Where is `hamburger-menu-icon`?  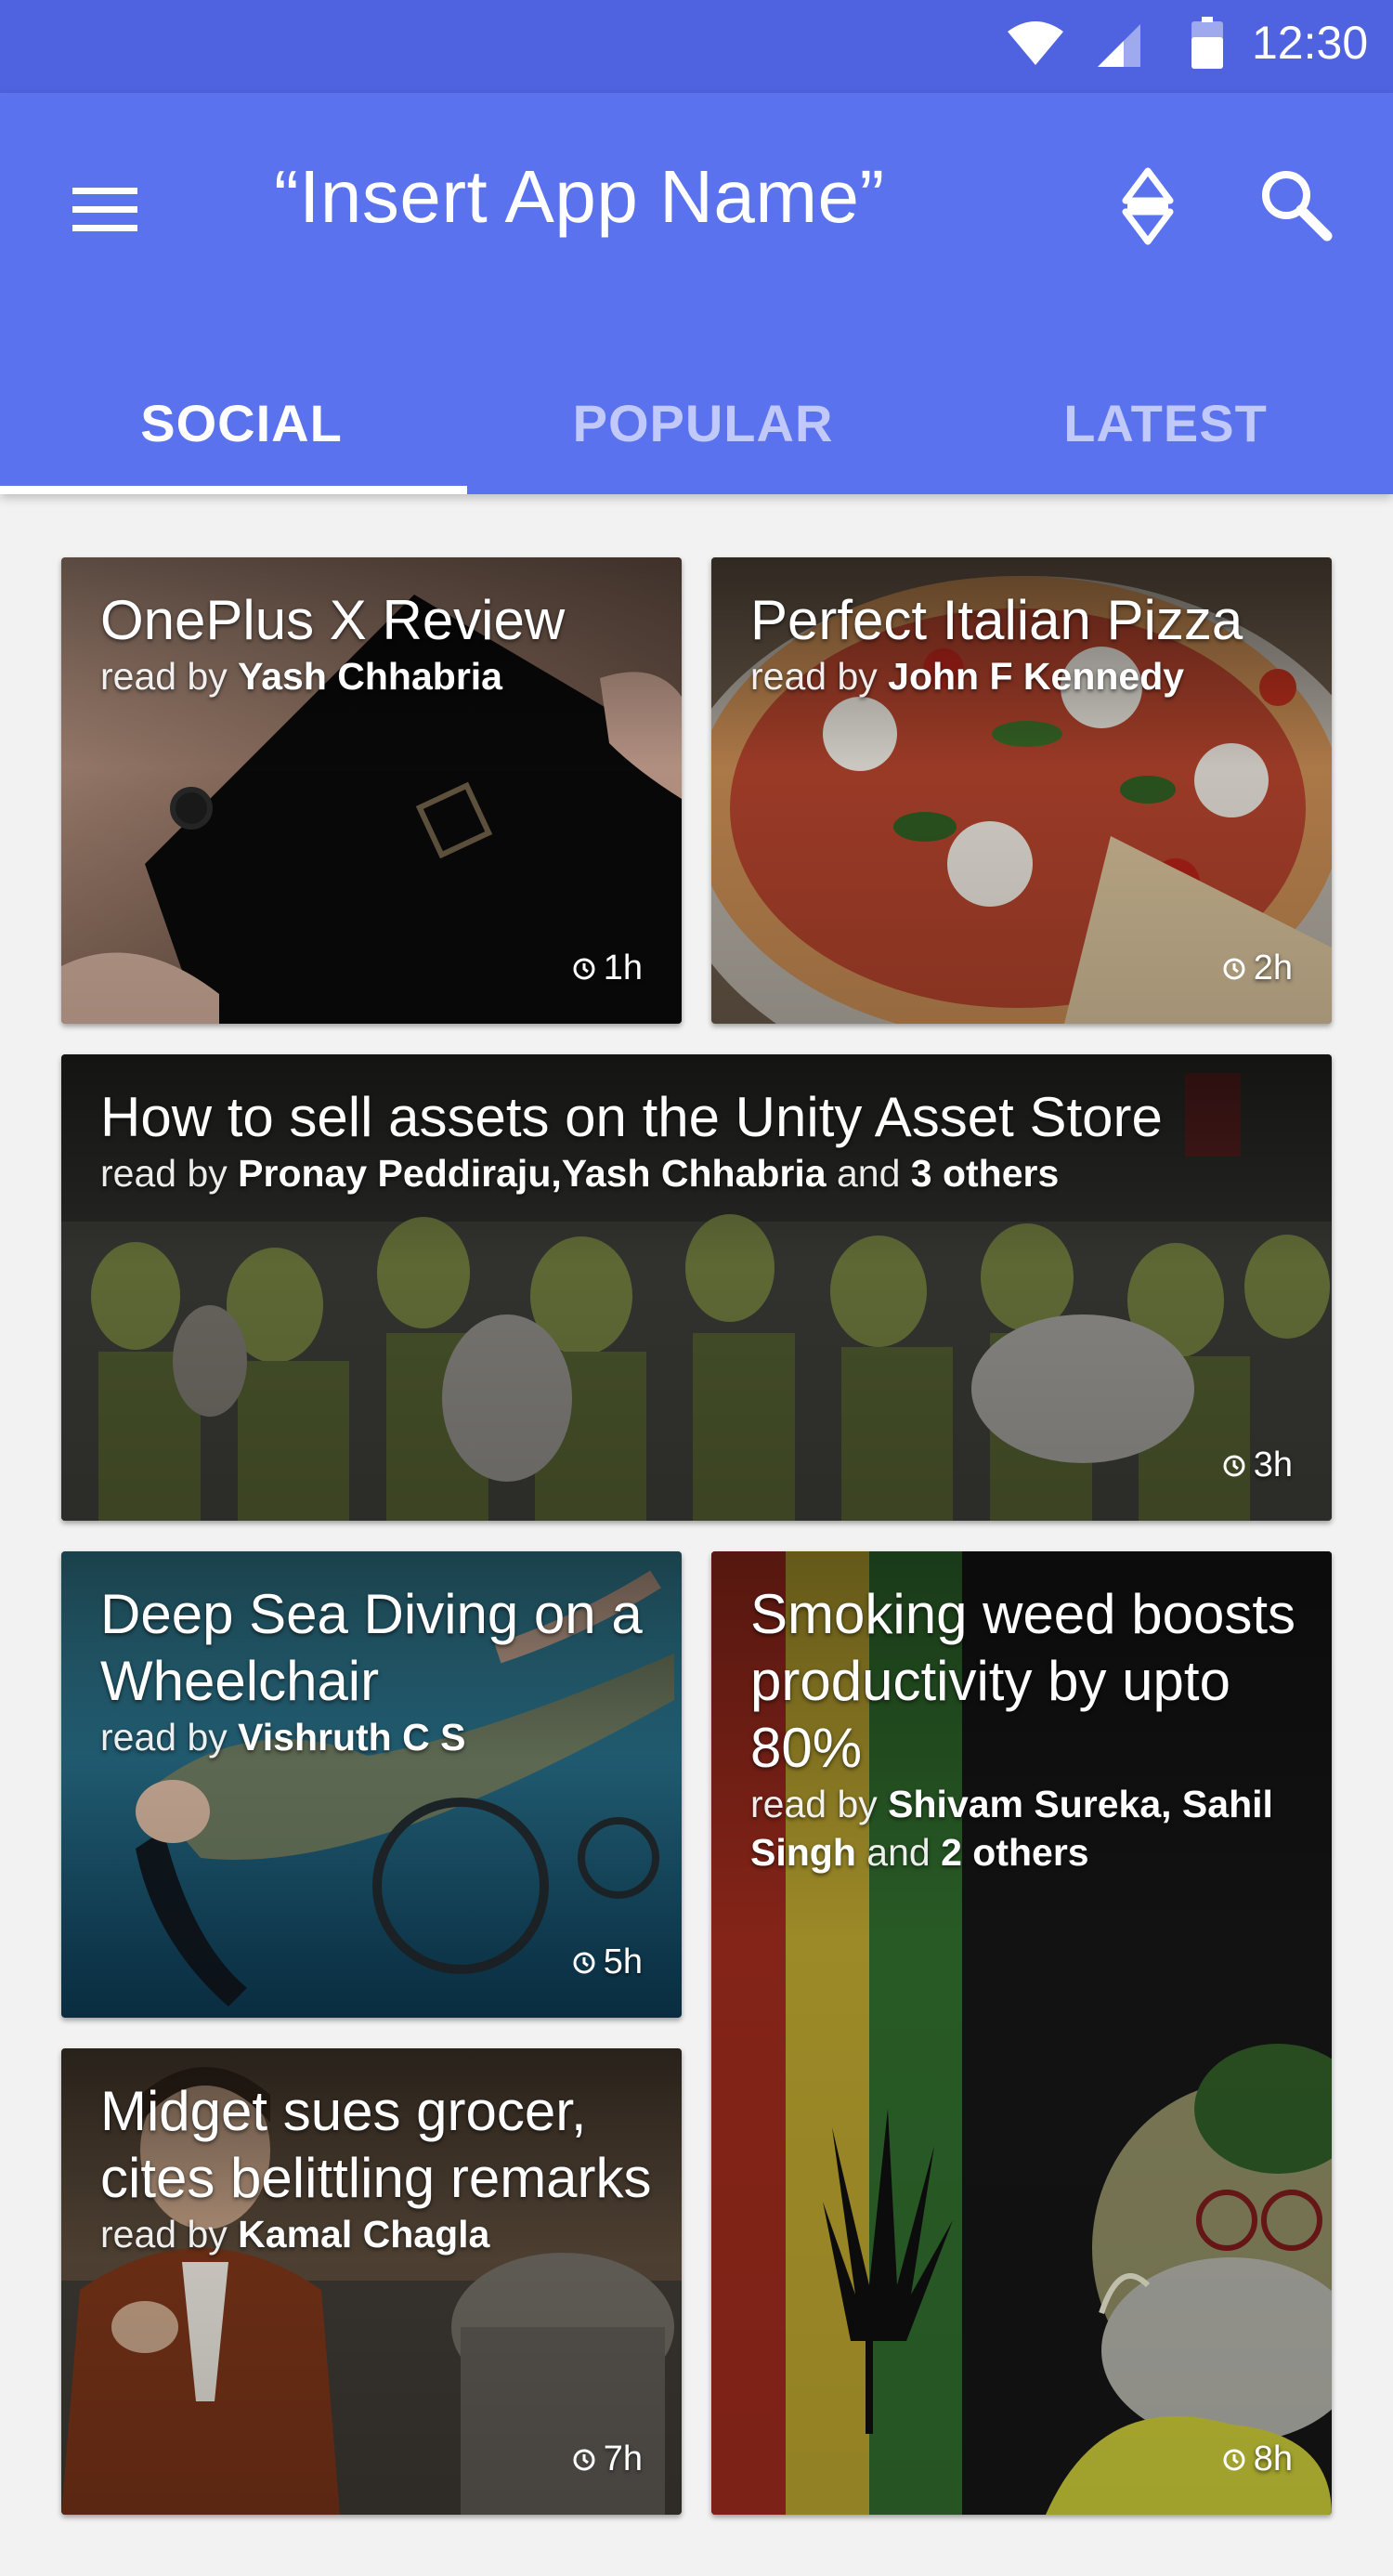
hamburger-menu-icon is located at coordinates (105, 209).